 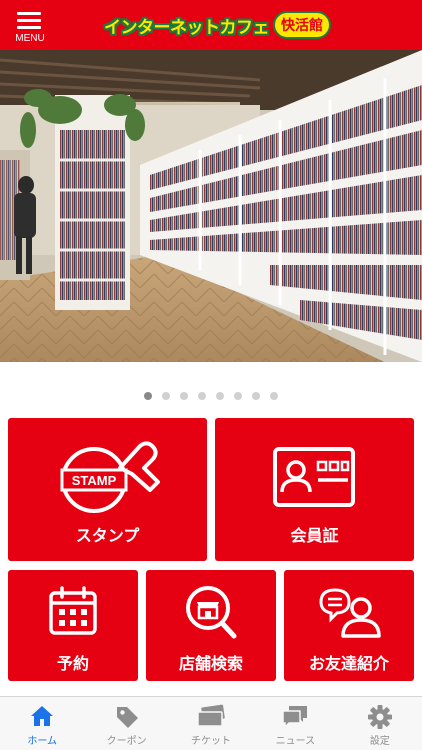 I want to click on friend-referral-tile: お友達紹介, so click(x=349, y=625).